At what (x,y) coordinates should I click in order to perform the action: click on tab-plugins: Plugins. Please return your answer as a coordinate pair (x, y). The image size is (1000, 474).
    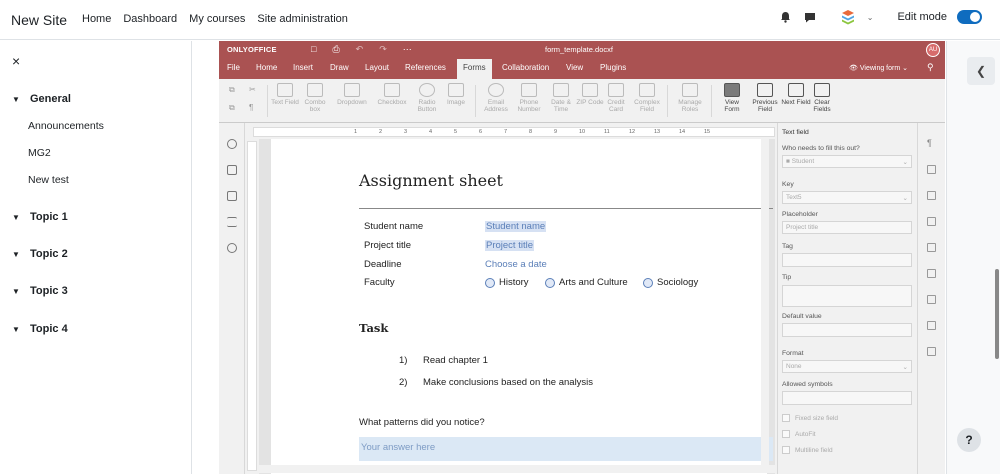
    Looking at the image, I should click on (613, 67).